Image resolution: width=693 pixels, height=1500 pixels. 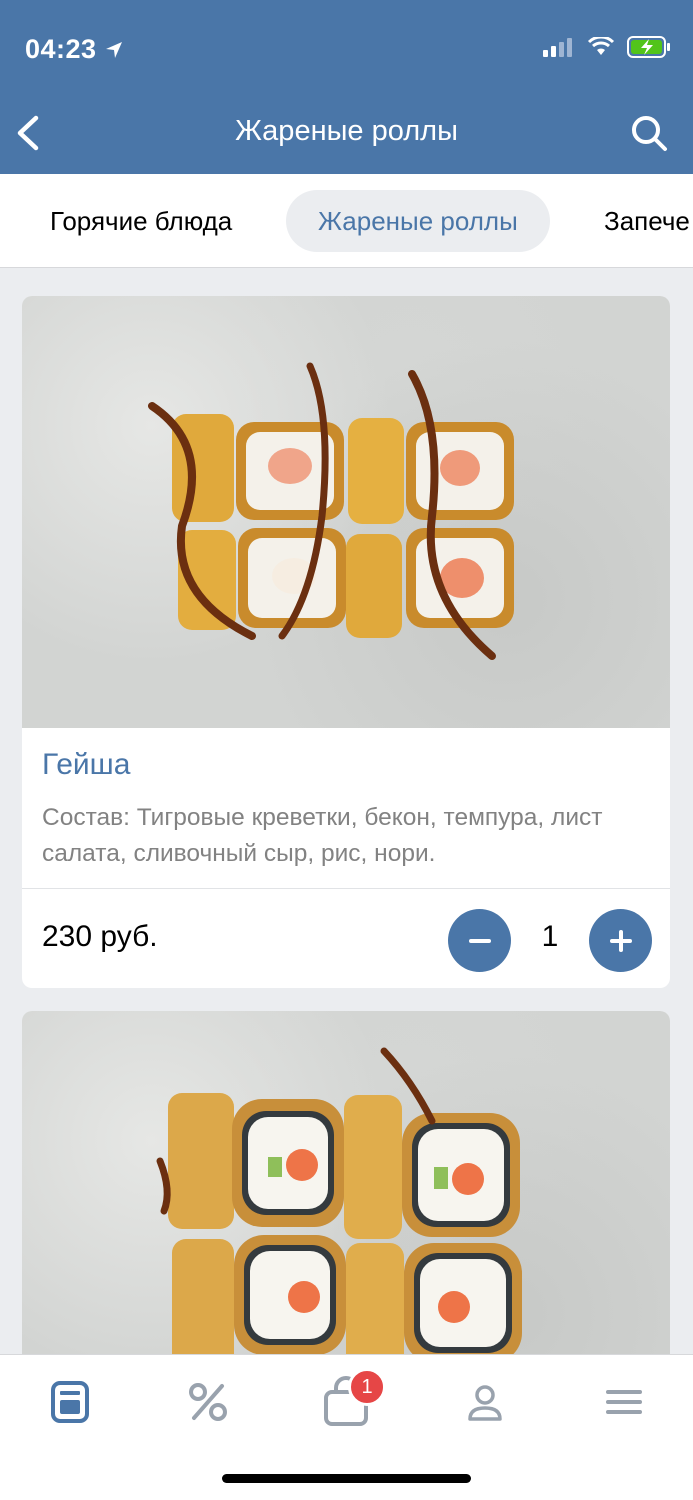 I want to click on plus-icon, so click(x=620, y=940).